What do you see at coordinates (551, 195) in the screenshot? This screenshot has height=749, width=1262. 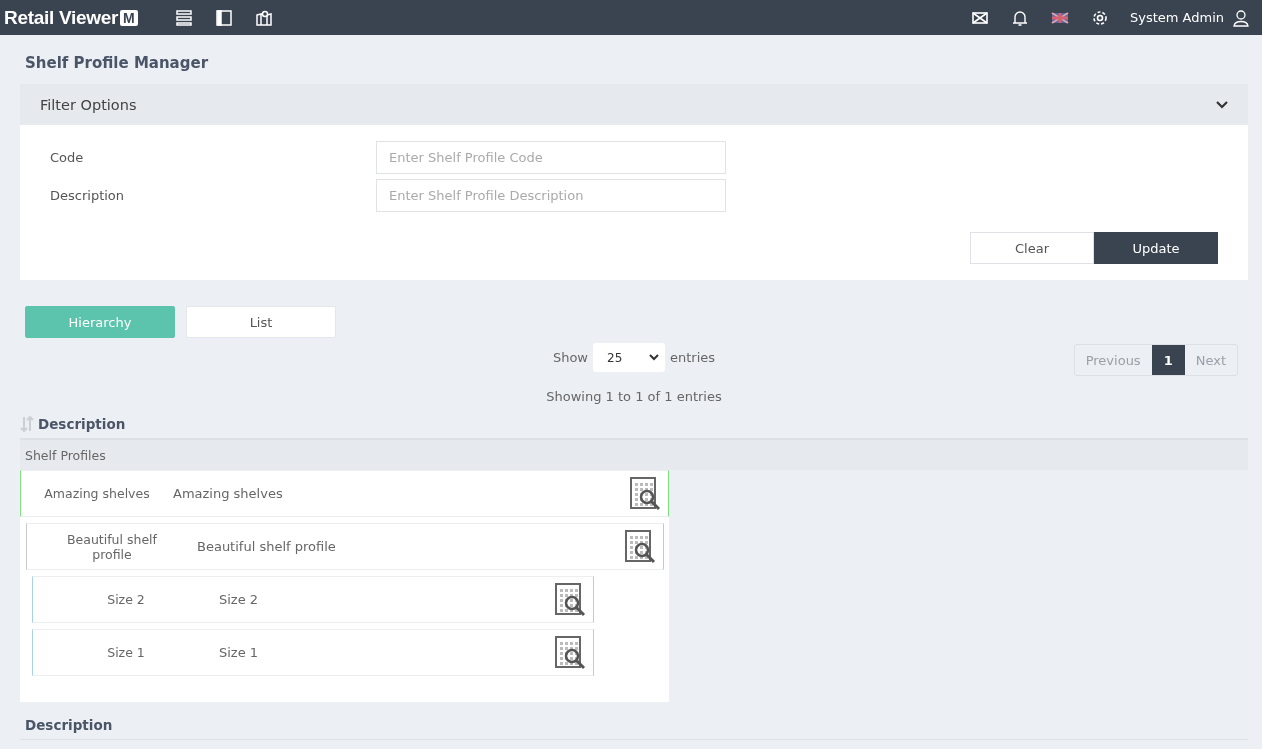 I see `input-field: Enter Shelf Profile Description` at bounding box center [551, 195].